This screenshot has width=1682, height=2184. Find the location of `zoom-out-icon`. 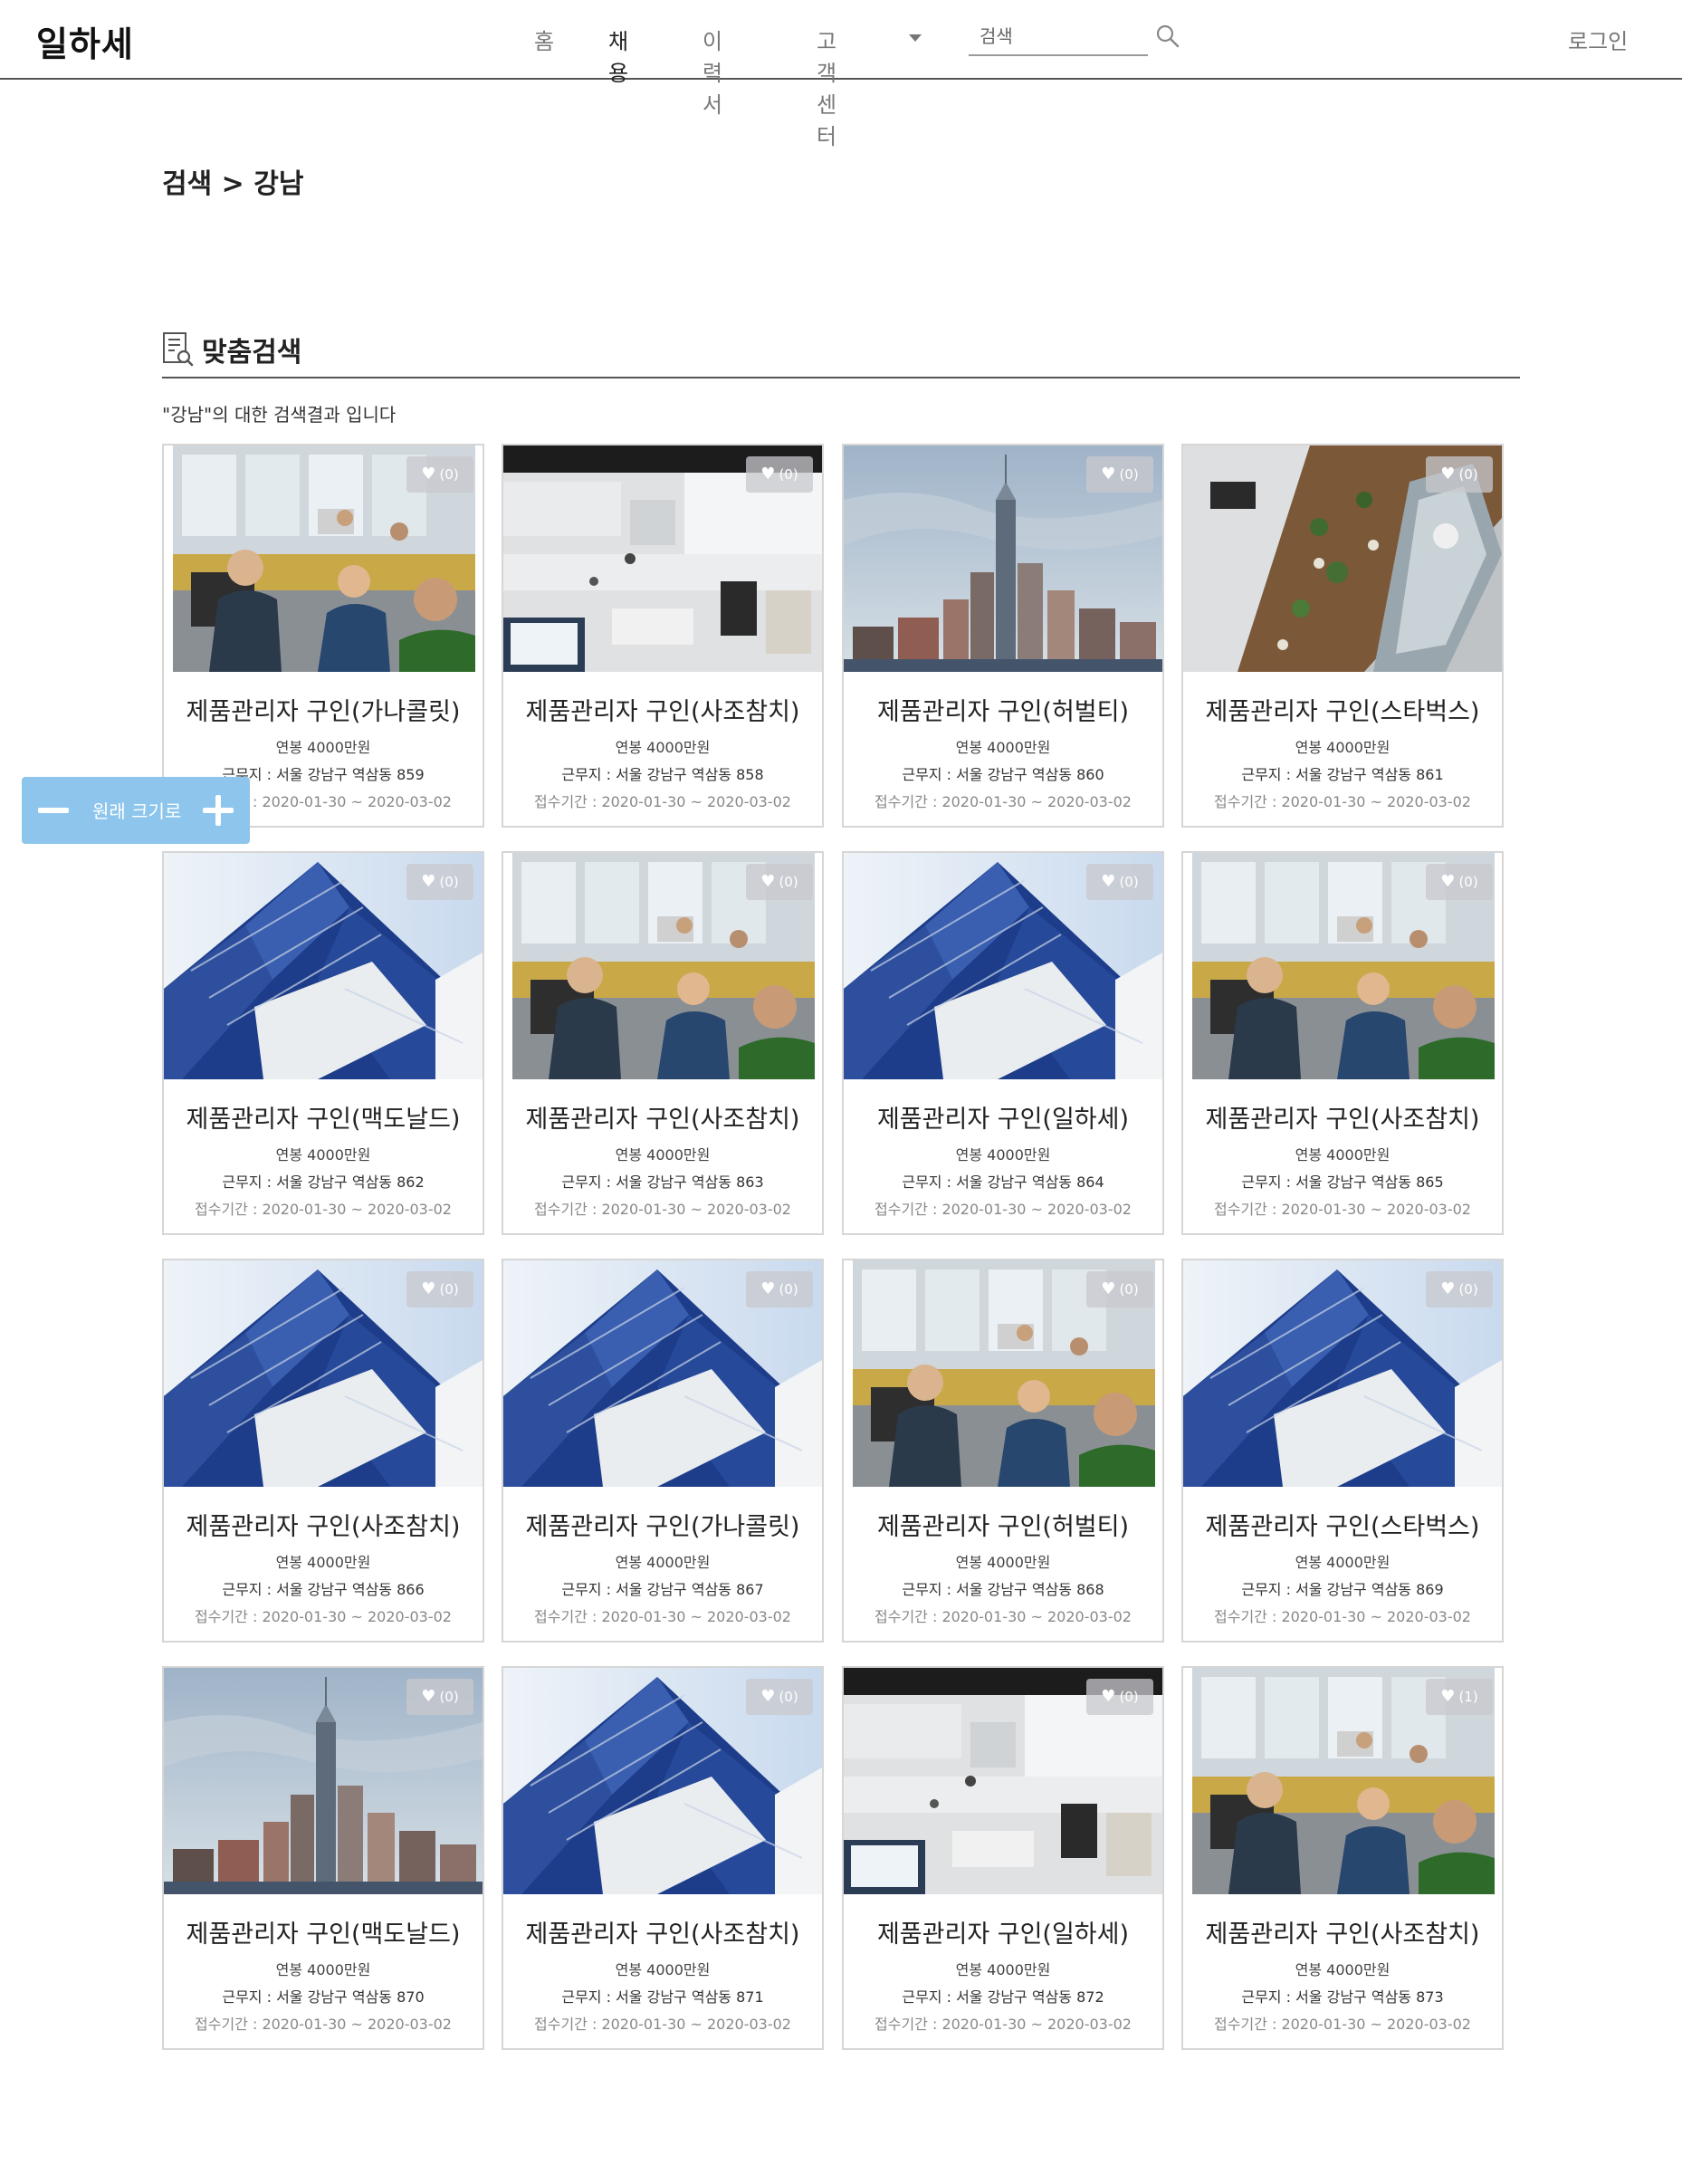

zoom-out-icon is located at coordinates (53, 810).